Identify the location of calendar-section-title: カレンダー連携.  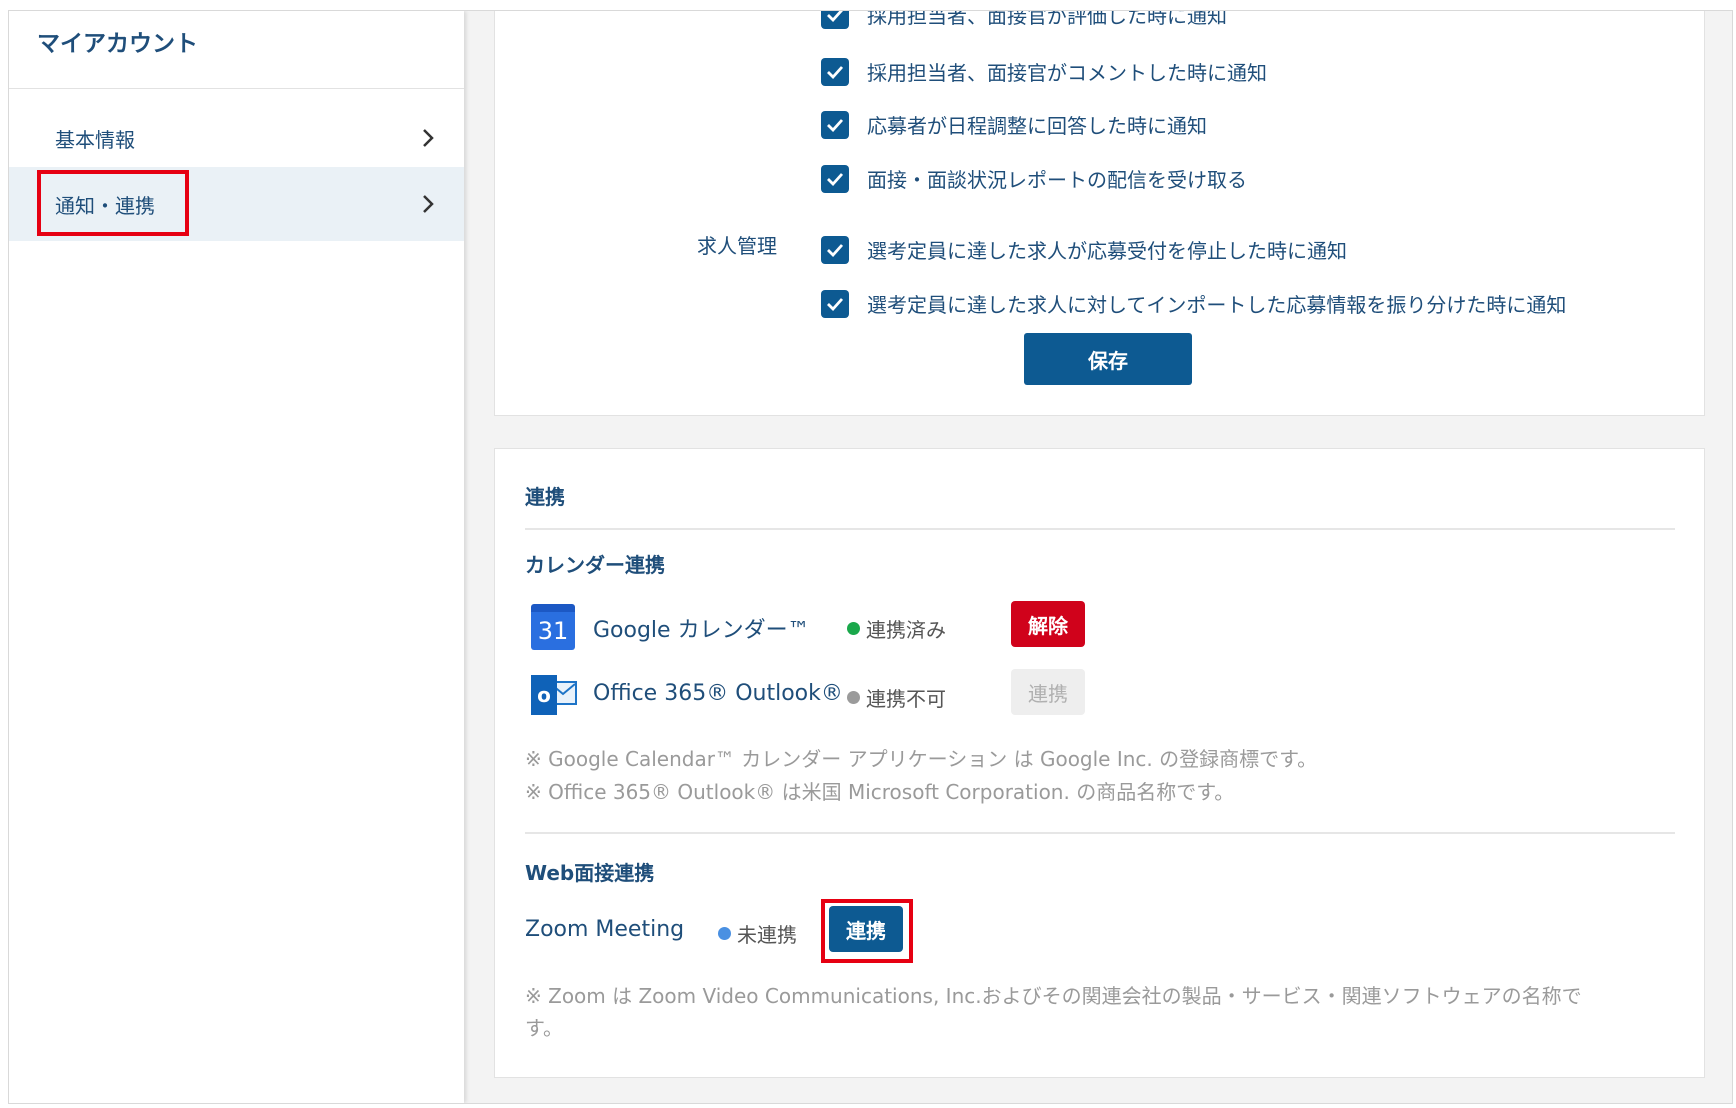
(595, 565).